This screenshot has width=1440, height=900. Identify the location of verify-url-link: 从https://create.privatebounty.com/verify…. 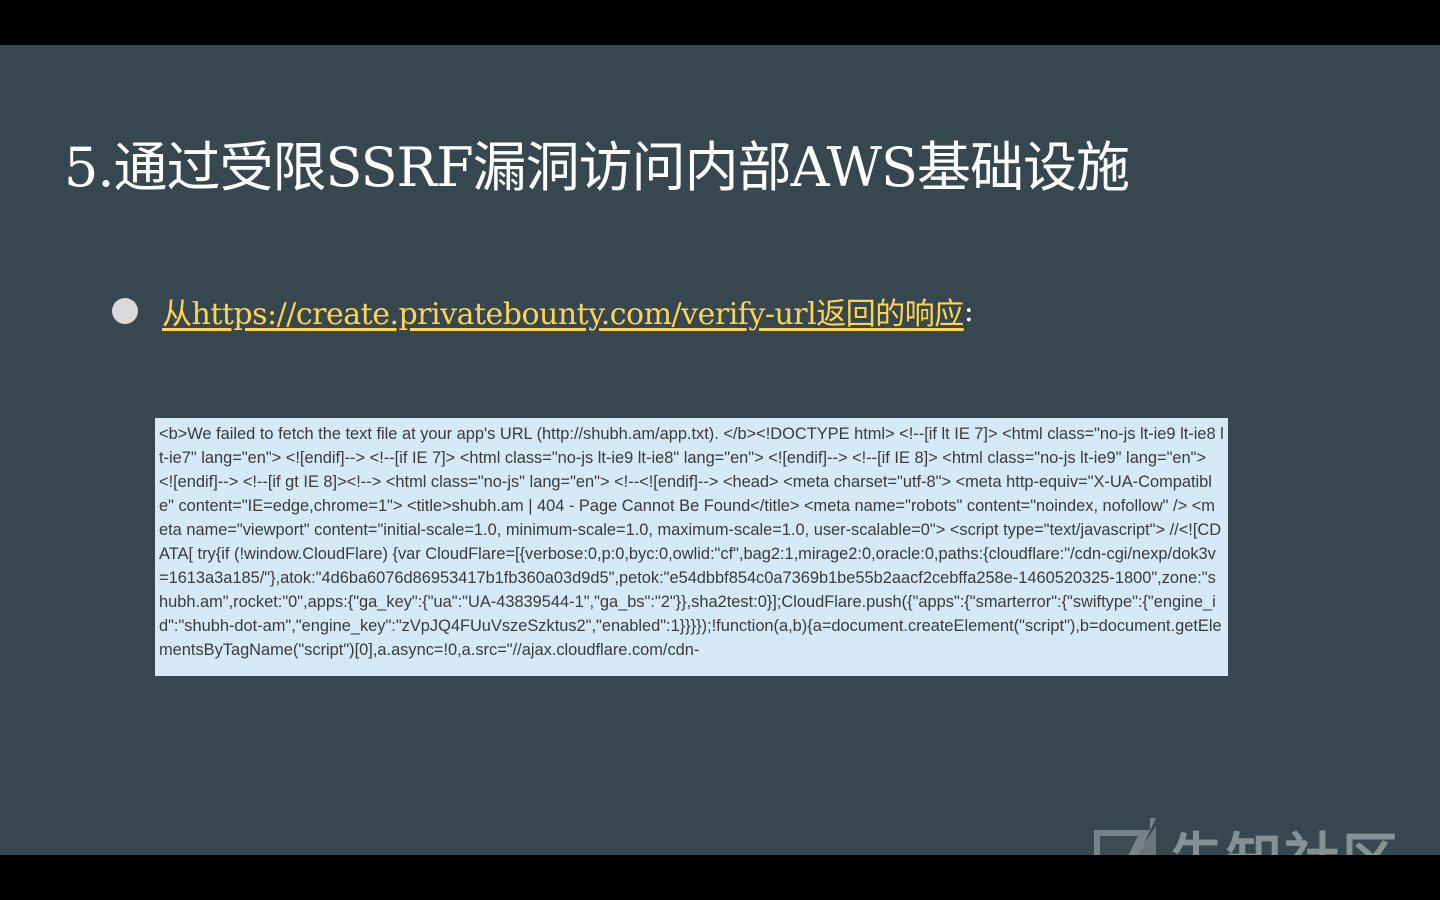
(563, 311).